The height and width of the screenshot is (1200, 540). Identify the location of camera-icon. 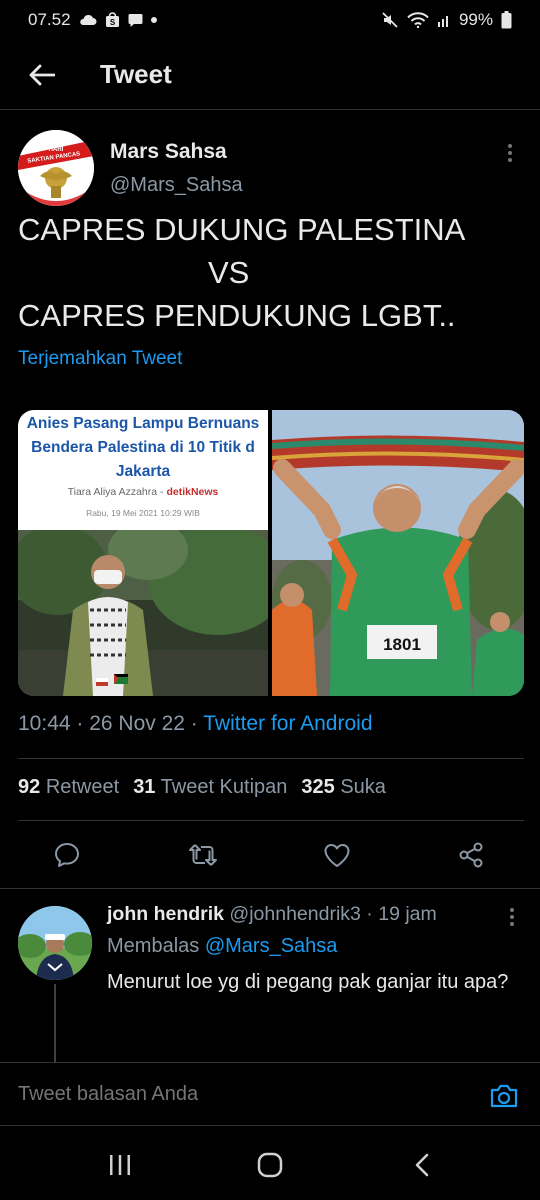
(504, 1096).